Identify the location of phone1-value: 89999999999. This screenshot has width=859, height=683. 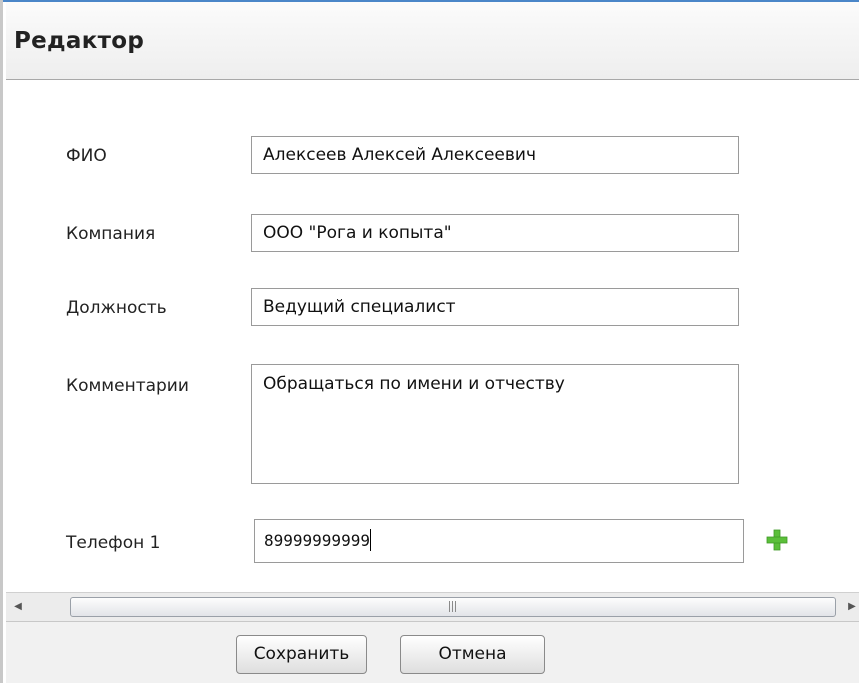
(317, 540).